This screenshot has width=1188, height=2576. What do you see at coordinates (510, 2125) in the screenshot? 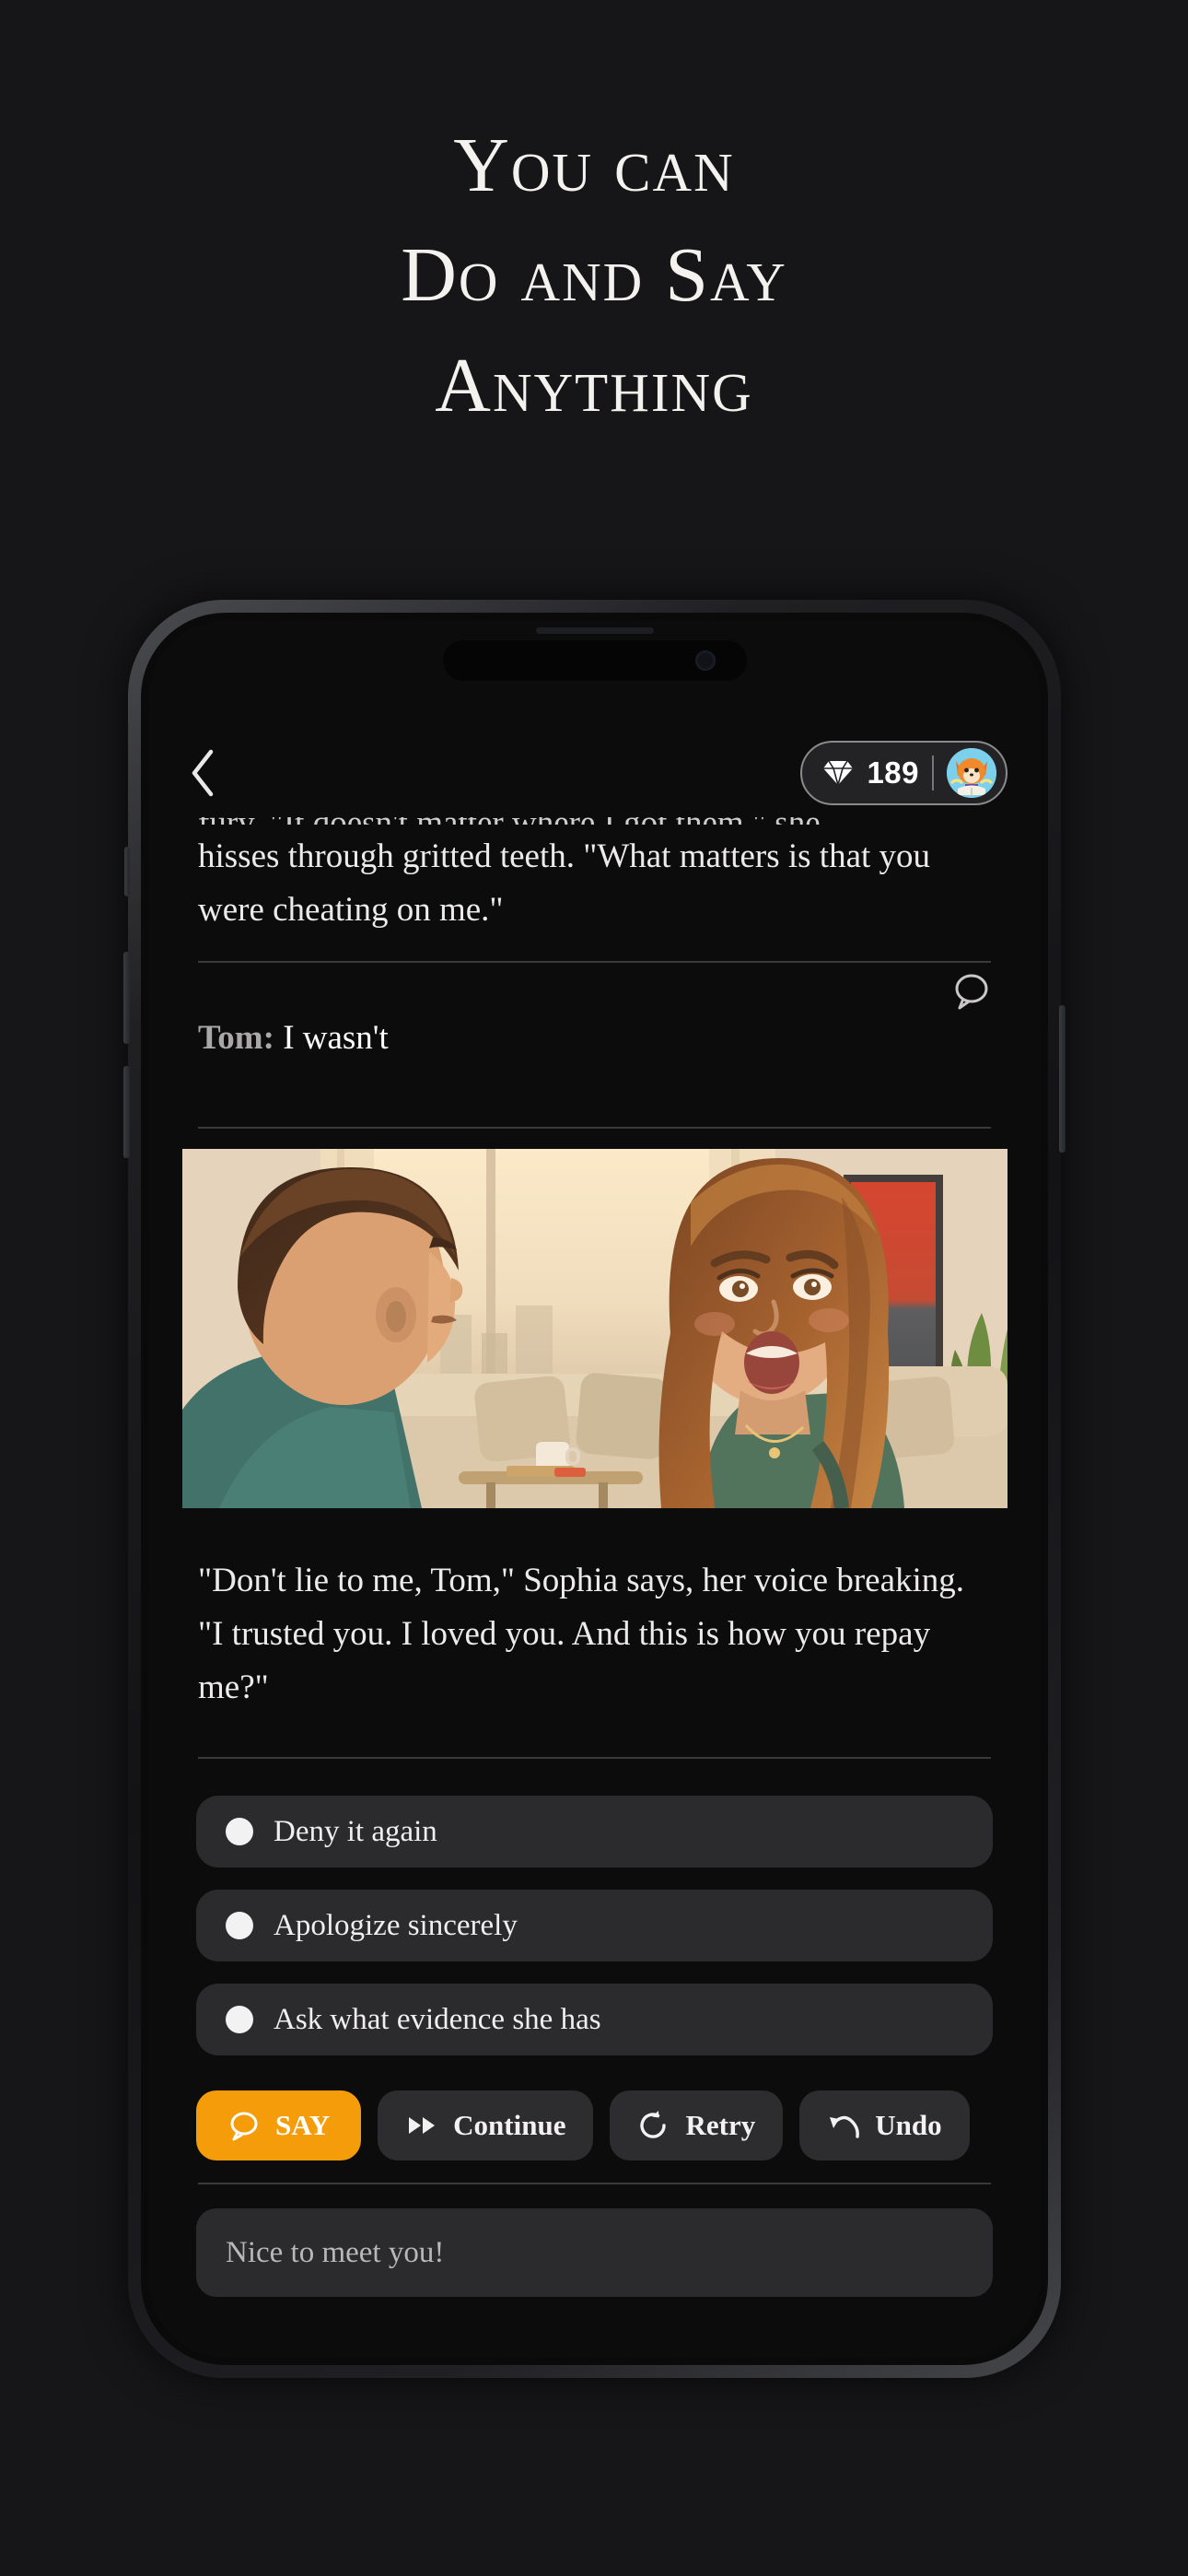
I see `continue-button-label: Continue` at bounding box center [510, 2125].